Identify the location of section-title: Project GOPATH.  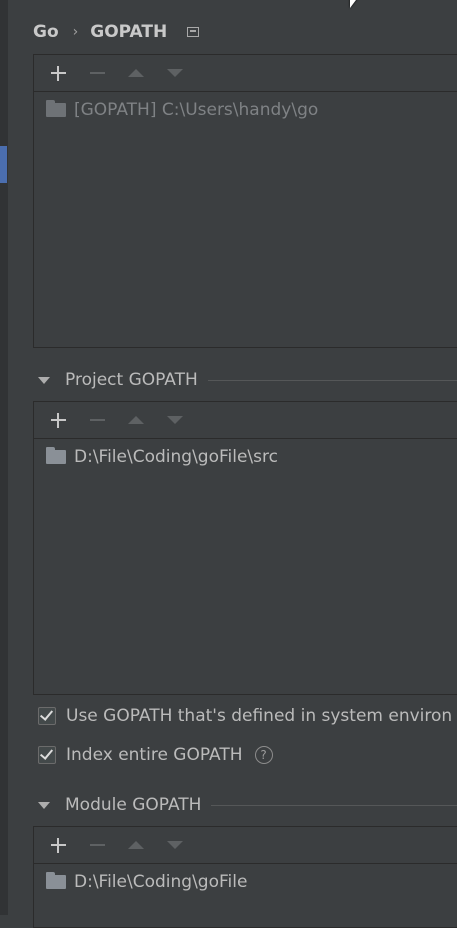
(131, 380).